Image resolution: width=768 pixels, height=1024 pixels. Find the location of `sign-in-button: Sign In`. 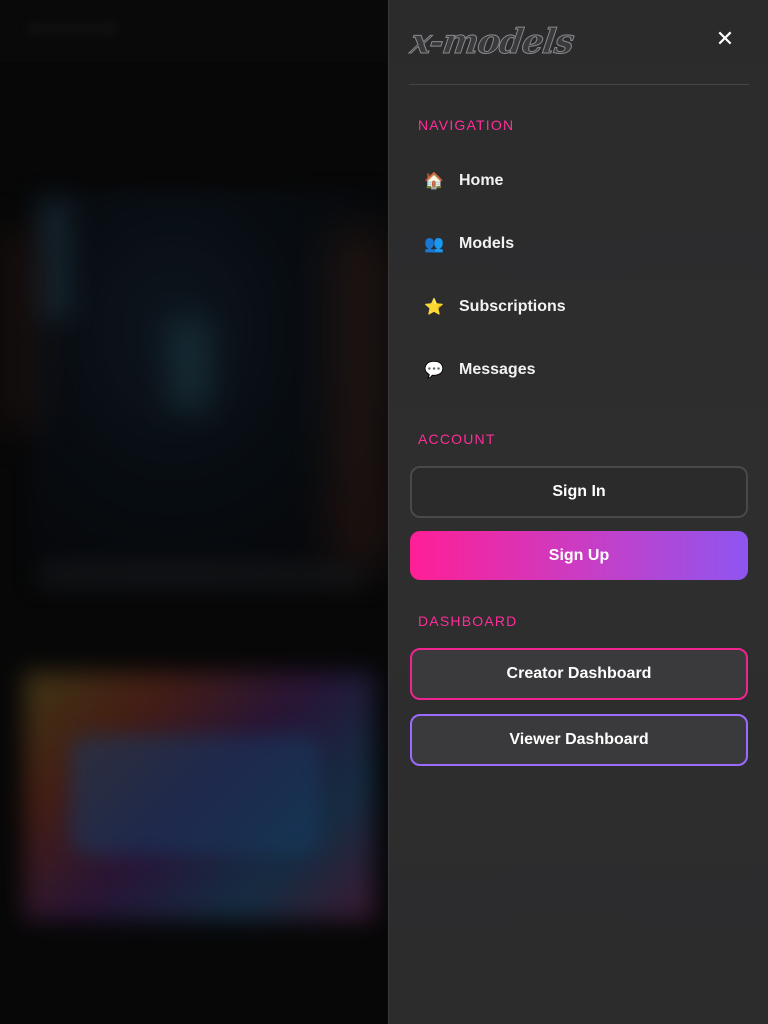

sign-in-button: Sign In is located at coordinates (579, 492).